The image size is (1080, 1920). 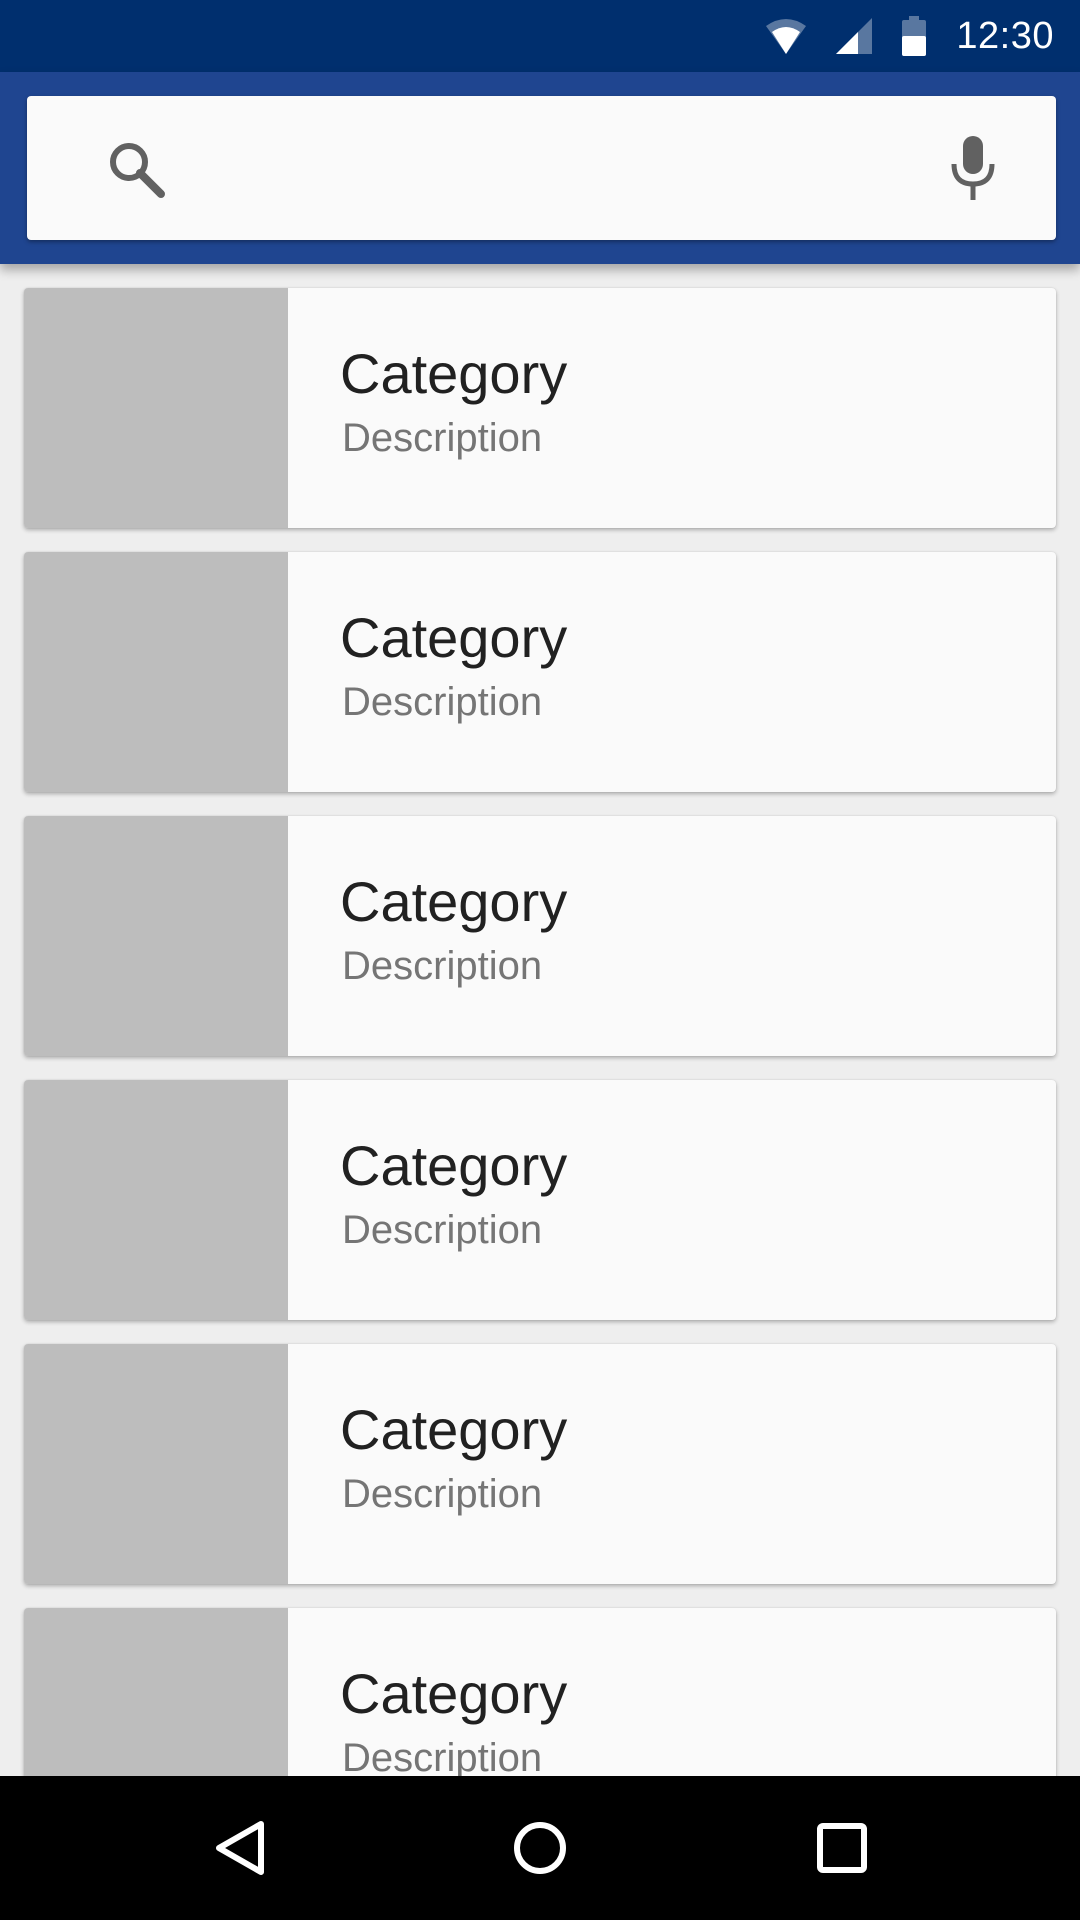 I want to click on recents-icon, so click(x=842, y=1848).